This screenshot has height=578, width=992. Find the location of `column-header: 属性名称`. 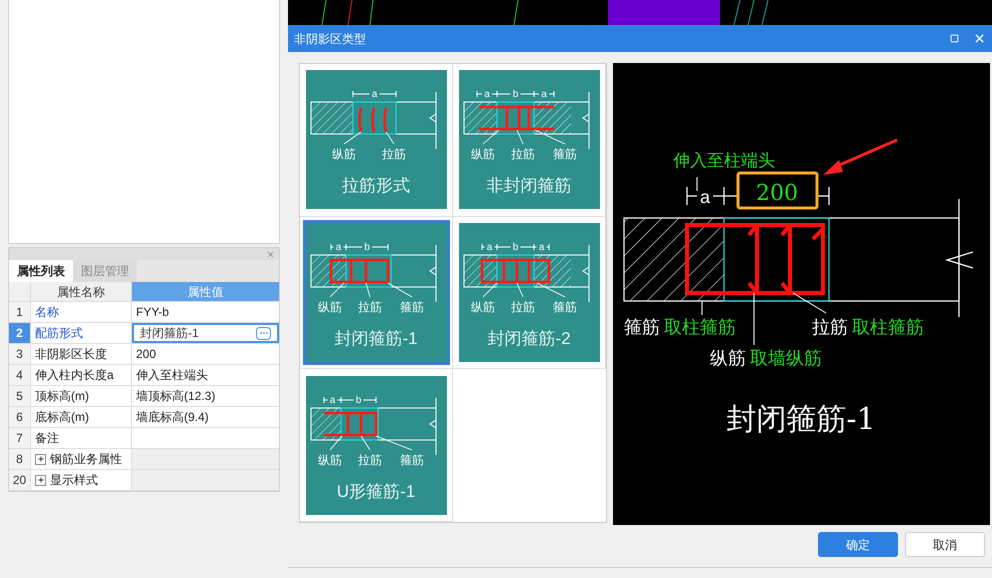

column-header: 属性名称 is located at coordinates (81, 291).